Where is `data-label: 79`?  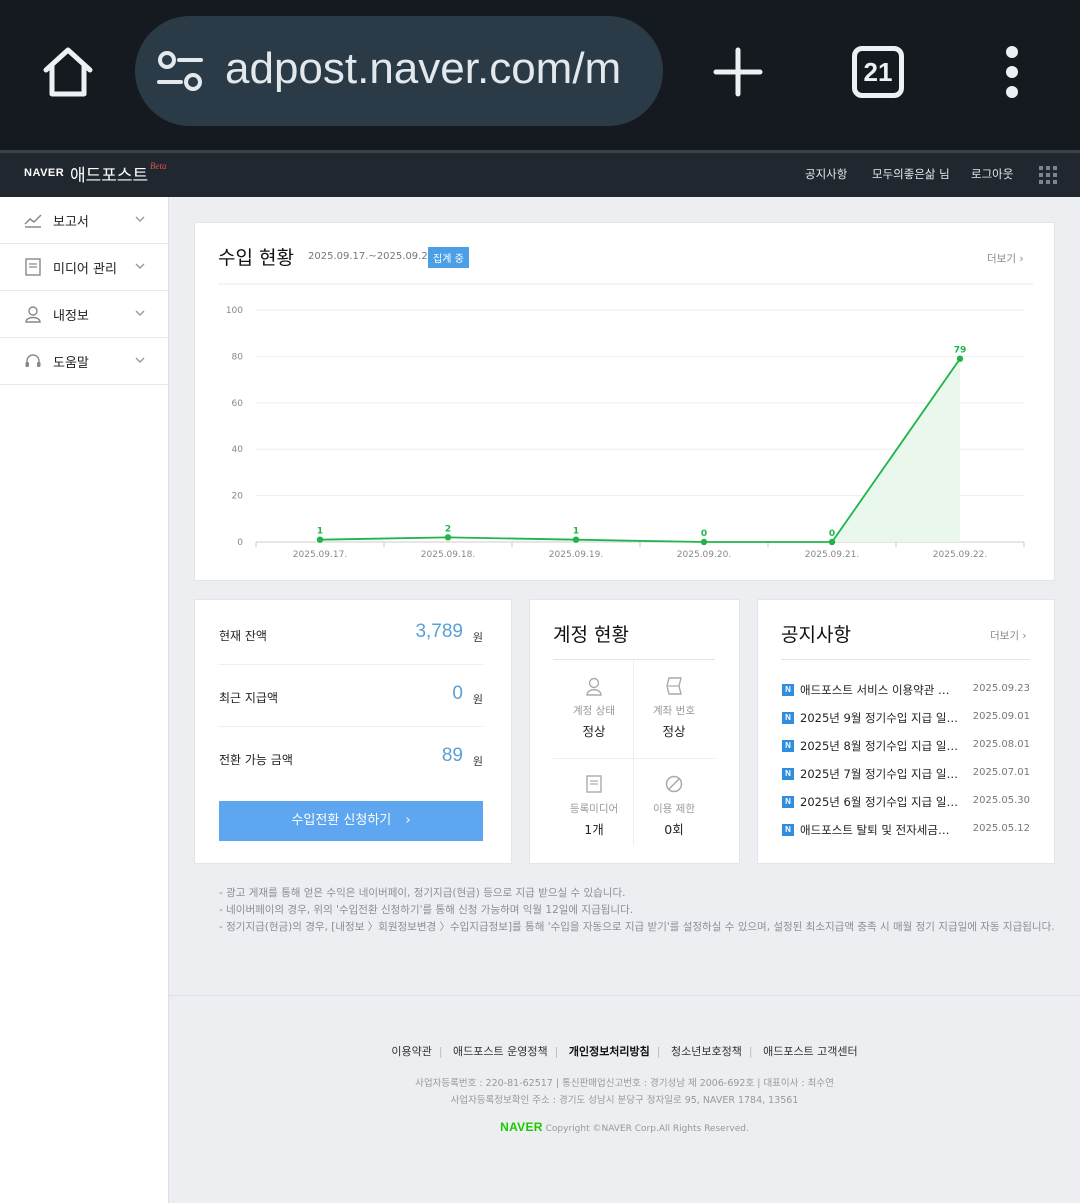 data-label: 79 is located at coordinates (960, 351).